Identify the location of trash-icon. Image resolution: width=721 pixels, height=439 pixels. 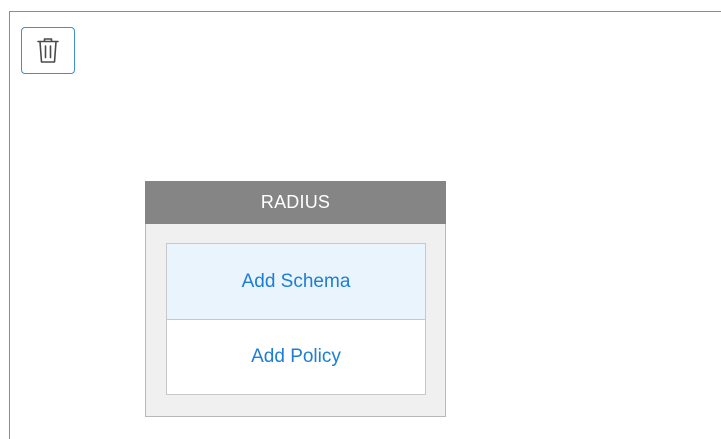
(48, 50).